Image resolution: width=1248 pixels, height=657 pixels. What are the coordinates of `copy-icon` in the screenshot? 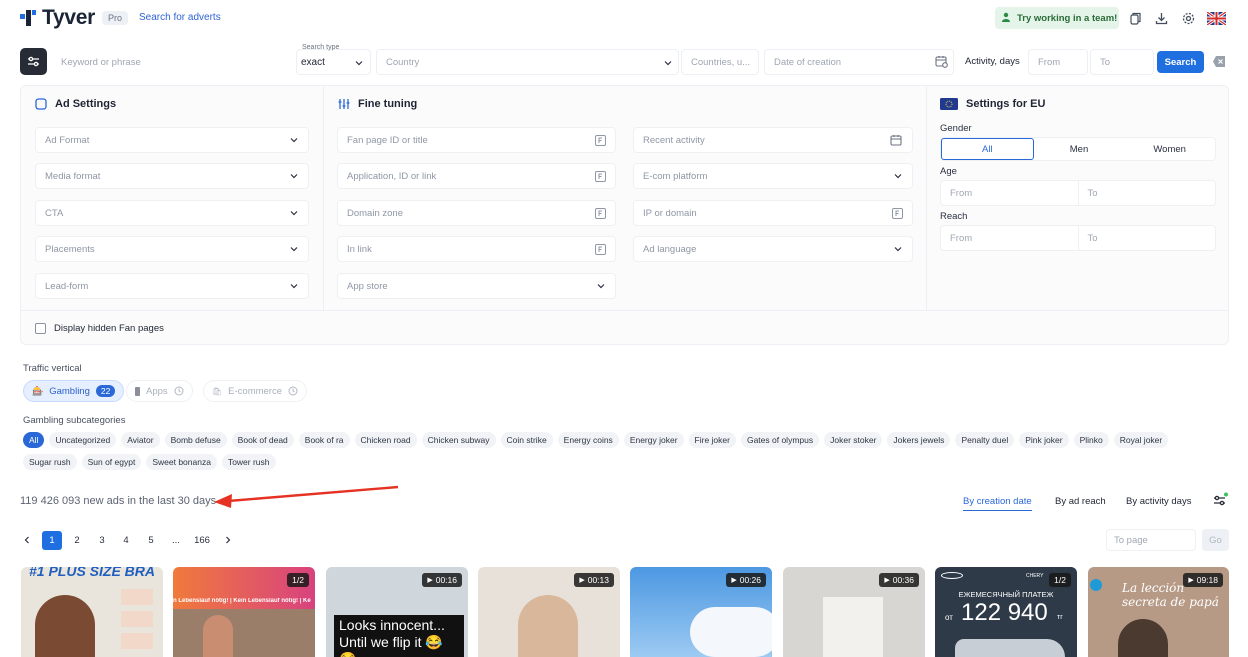 It's located at (1135, 18).